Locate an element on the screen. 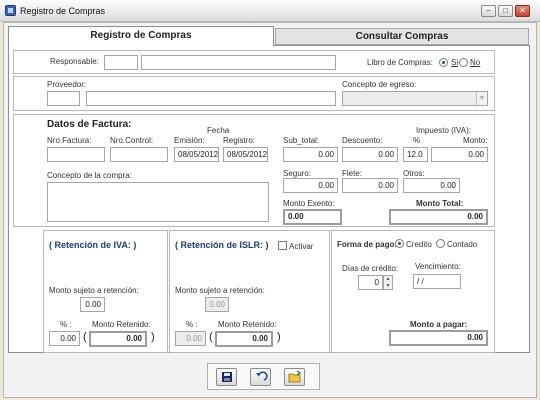 The width and height of the screenshot is (540, 400). iva-retenido-label: Monto Retenido: is located at coordinates (121, 324).